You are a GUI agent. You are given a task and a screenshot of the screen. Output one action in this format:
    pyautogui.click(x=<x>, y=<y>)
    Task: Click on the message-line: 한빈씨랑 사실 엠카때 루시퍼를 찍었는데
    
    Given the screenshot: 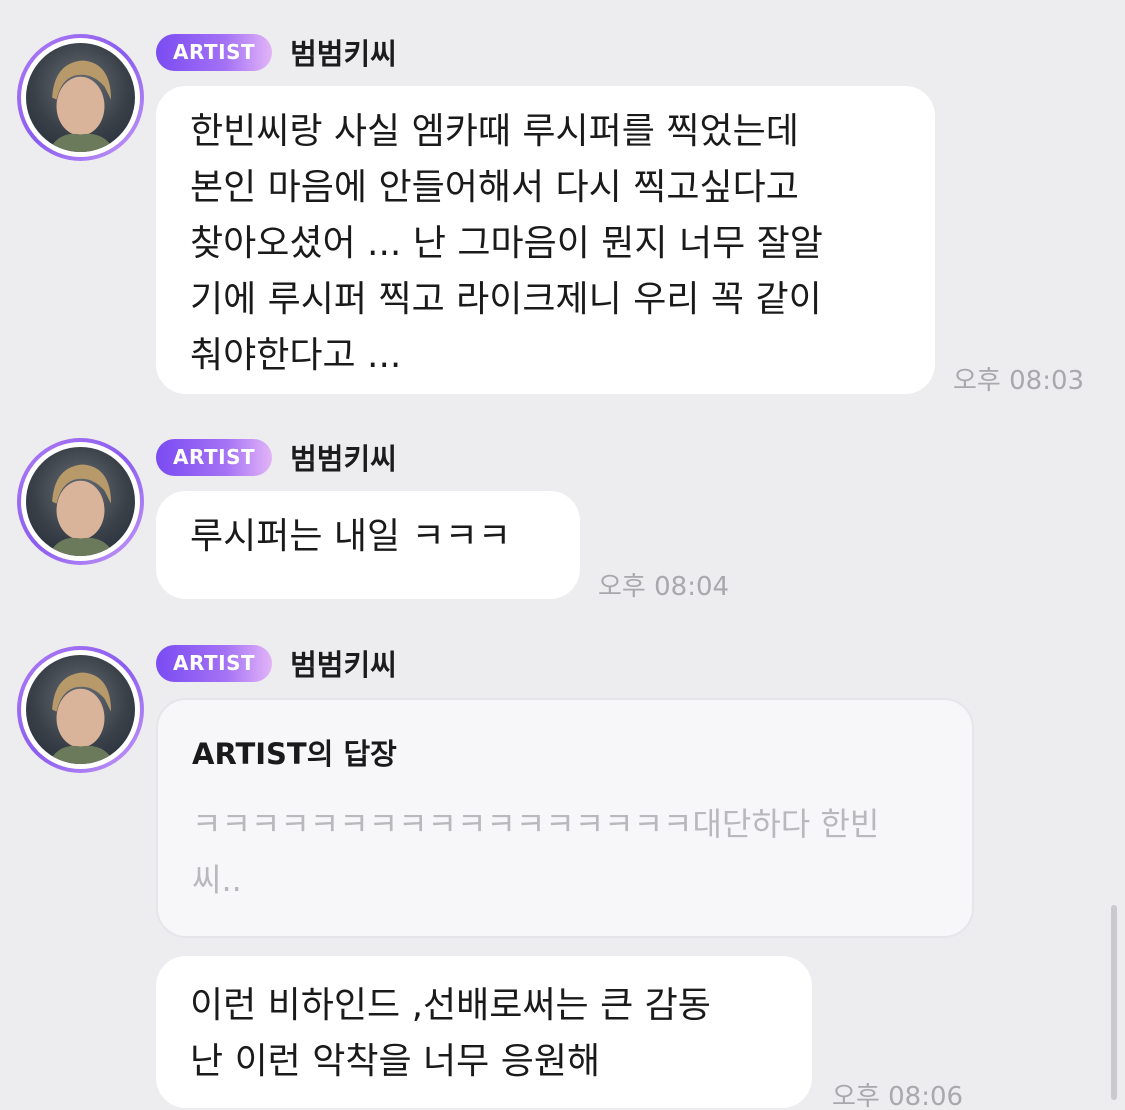 What is the action you would take?
    pyautogui.click(x=494, y=131)
    